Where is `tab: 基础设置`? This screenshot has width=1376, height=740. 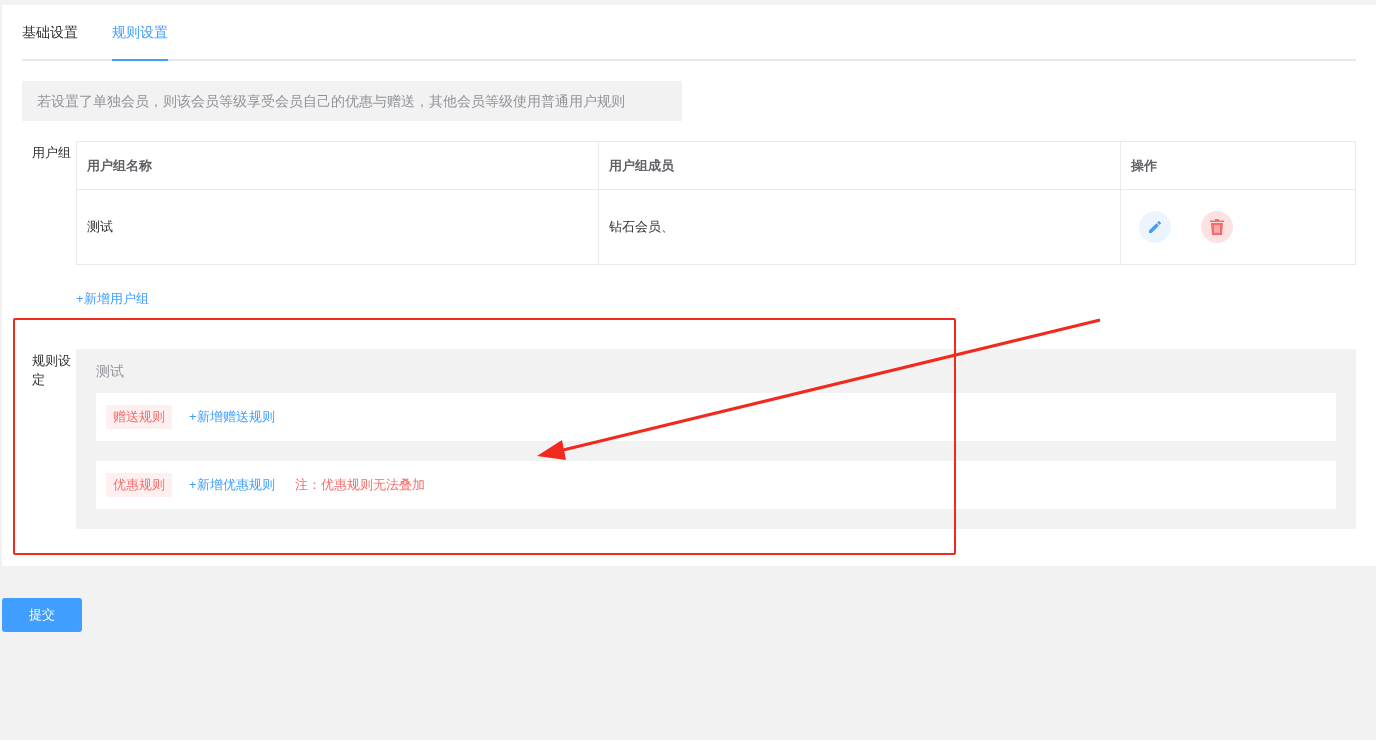 tab: 基础设置 is located at coordinates (50, 33).